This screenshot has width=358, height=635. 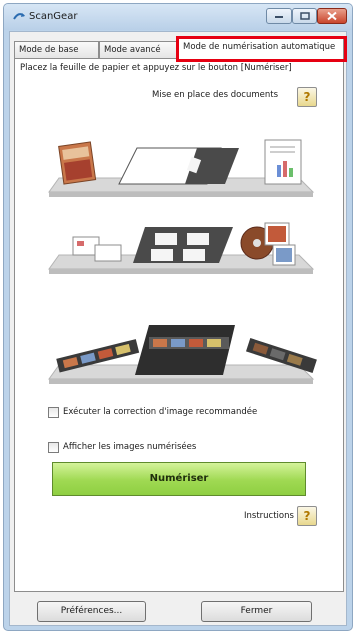 What do you see at coordinates (215, 95) in the screenshot?
I see `placement-label: Mise en place des documents` at bounding box center [215, 95].